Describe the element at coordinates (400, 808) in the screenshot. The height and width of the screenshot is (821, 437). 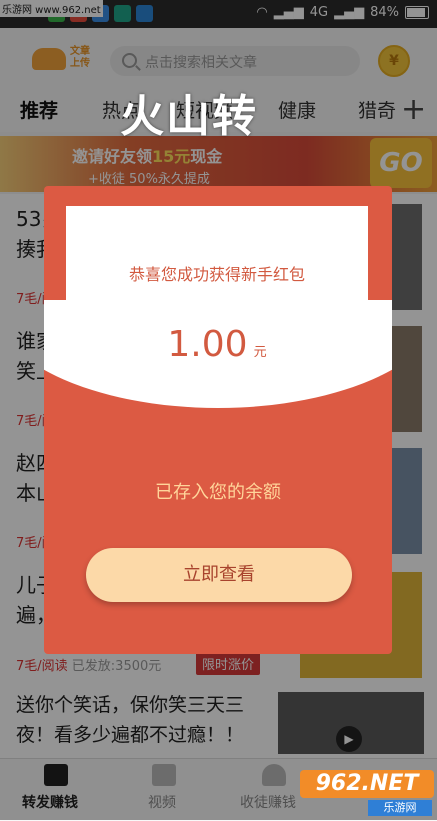
I see `watermark-small: 乐游网` at that location.